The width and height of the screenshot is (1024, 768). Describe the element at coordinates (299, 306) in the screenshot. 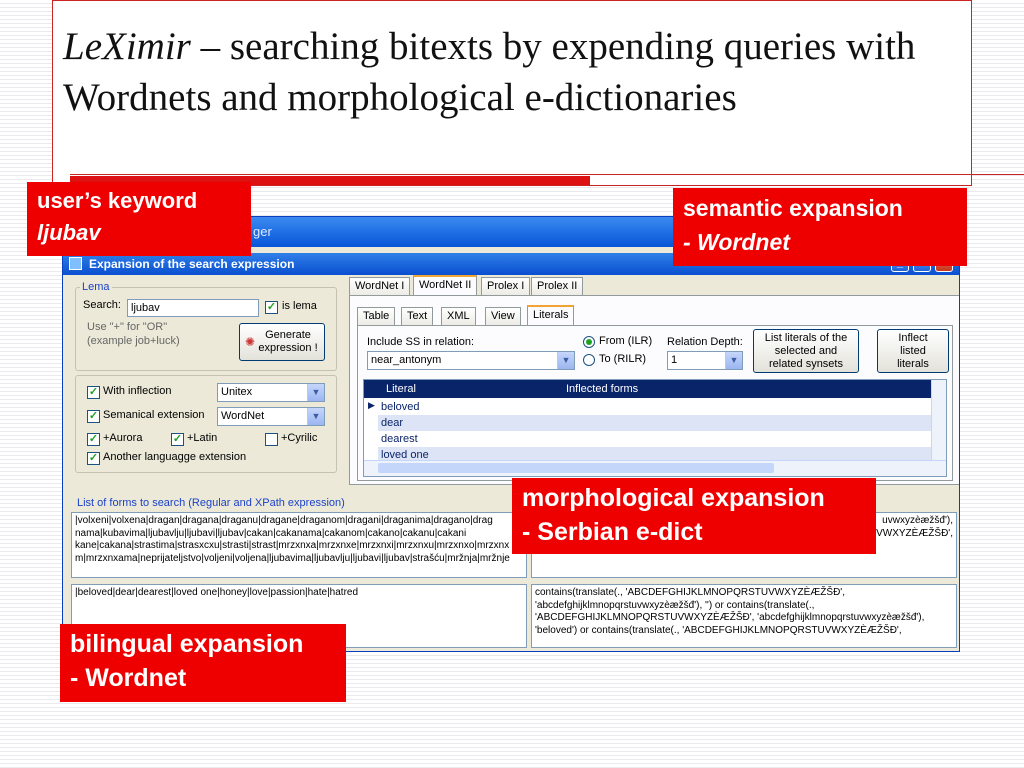

I see `is-lema-label: is lema` at that location.